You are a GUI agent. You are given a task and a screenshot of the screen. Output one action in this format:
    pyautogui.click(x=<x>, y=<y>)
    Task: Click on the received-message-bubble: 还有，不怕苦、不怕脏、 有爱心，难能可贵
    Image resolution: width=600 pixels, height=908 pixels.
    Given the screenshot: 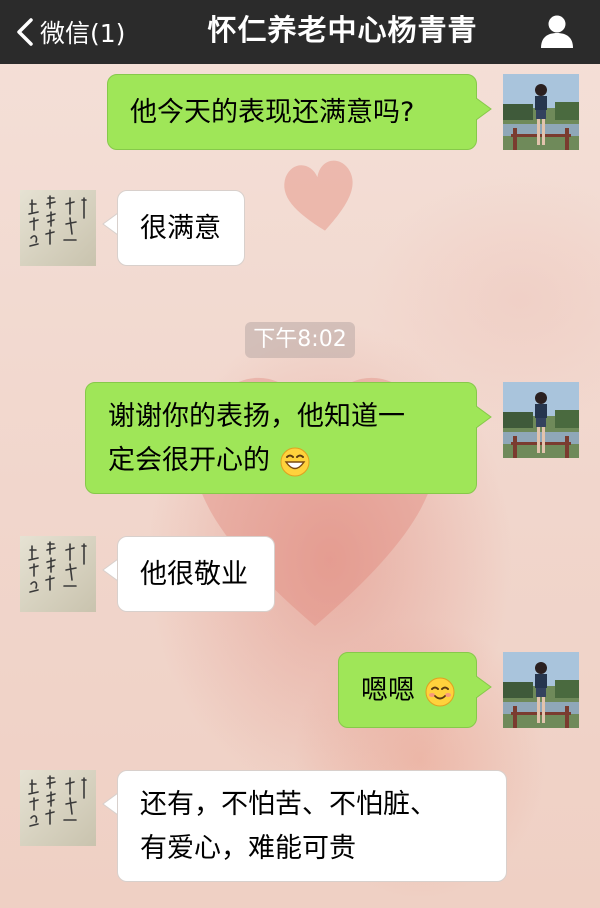 What is the action you would take?
    pyautogui.click(x=312, y=826)
    